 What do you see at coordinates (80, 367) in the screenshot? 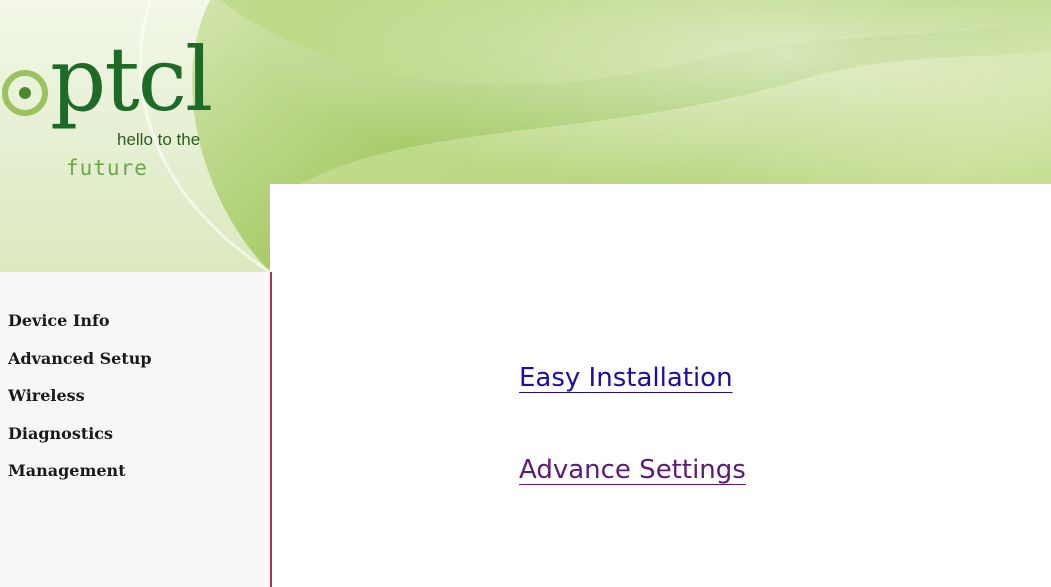
I see `sidebar-item-advanced-setup: Advanced Setup` at bounding box center [80, 367].